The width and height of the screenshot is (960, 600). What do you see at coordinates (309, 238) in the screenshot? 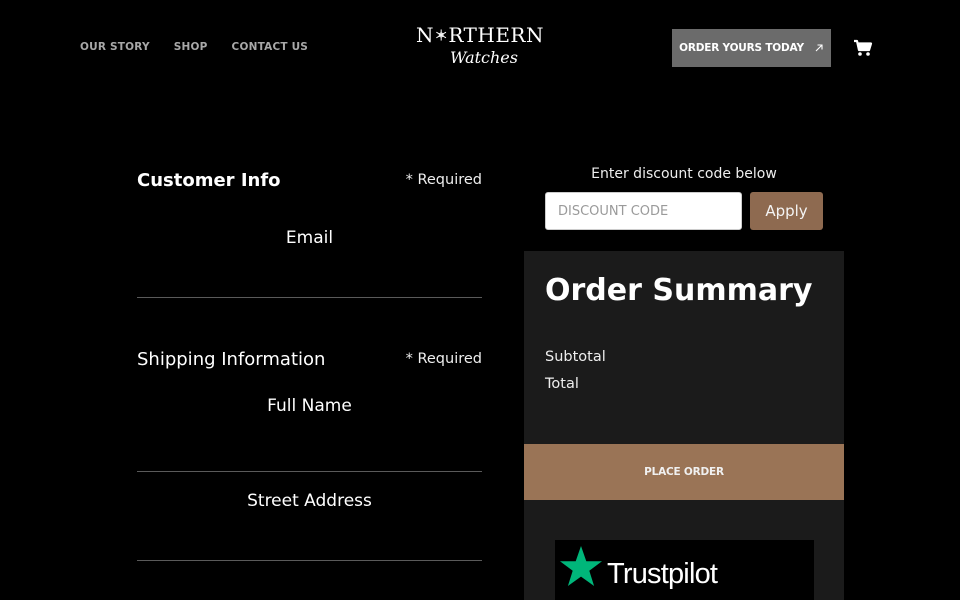
I see `email-label: Email` at bounding box center [309, 238].